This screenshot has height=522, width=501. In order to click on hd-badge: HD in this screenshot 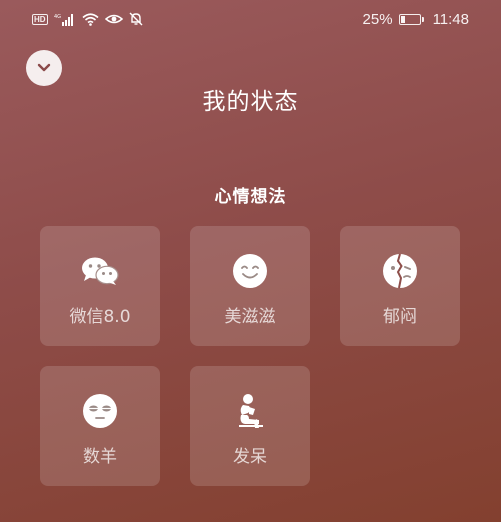, I will do `click(40, 19)`.